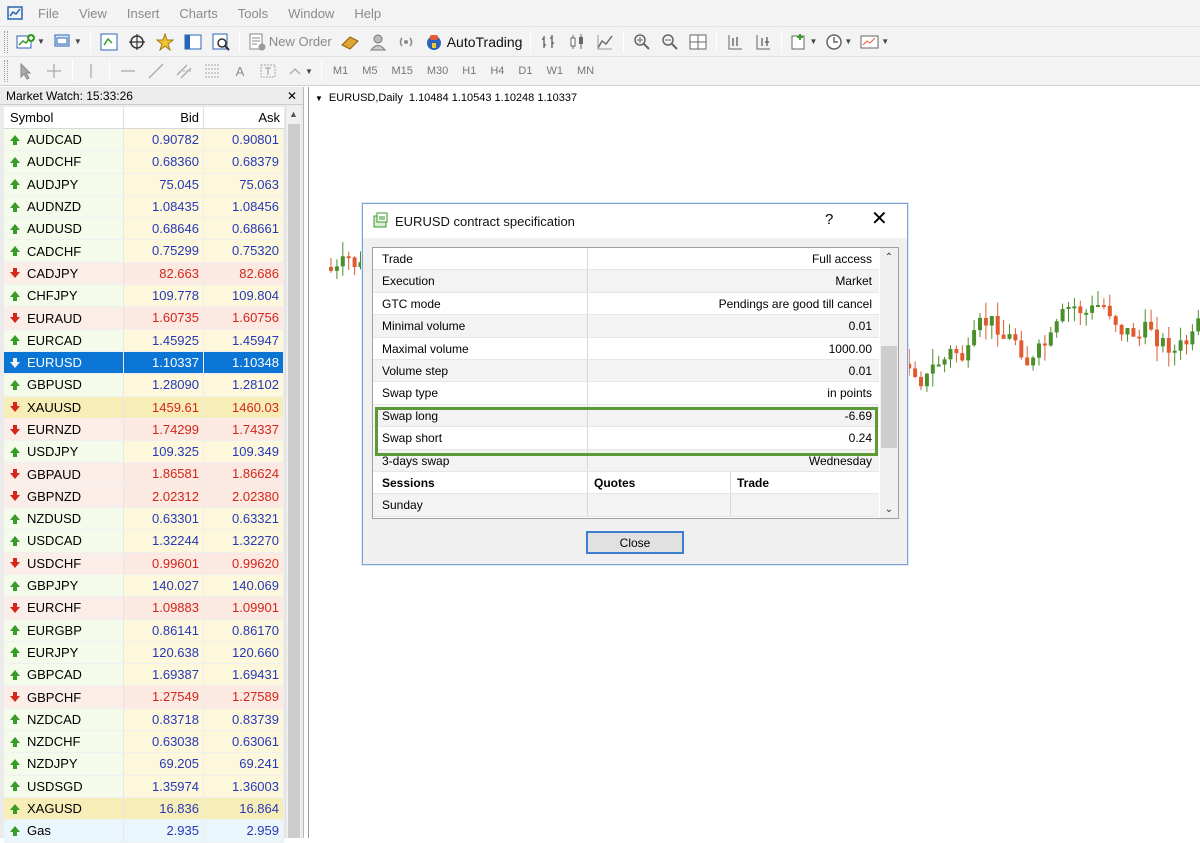 This screenshot has width=1200, height=843. What do you see at coordinates (30, 42) in the screenshot?
I see `new-chart-button: ▼` at bounding box center [30, 42].